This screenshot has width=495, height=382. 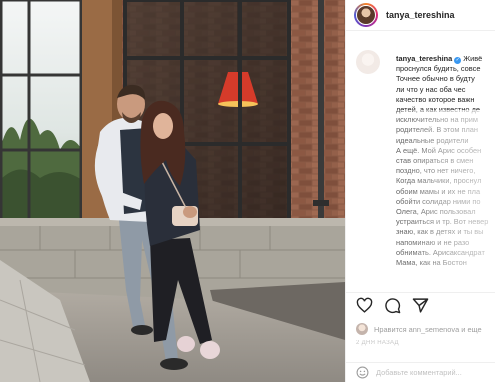 What do you see at coordinates (424, 58) in the screenshot?
I see `caption-username: tanya_tereshina` at bounding box center [424, 58].